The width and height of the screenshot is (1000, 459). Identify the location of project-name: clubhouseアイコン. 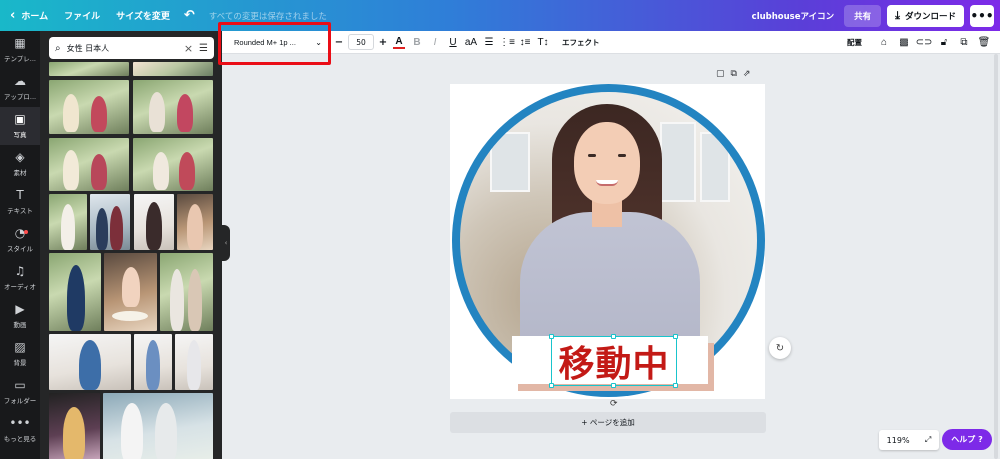
(793, 15).